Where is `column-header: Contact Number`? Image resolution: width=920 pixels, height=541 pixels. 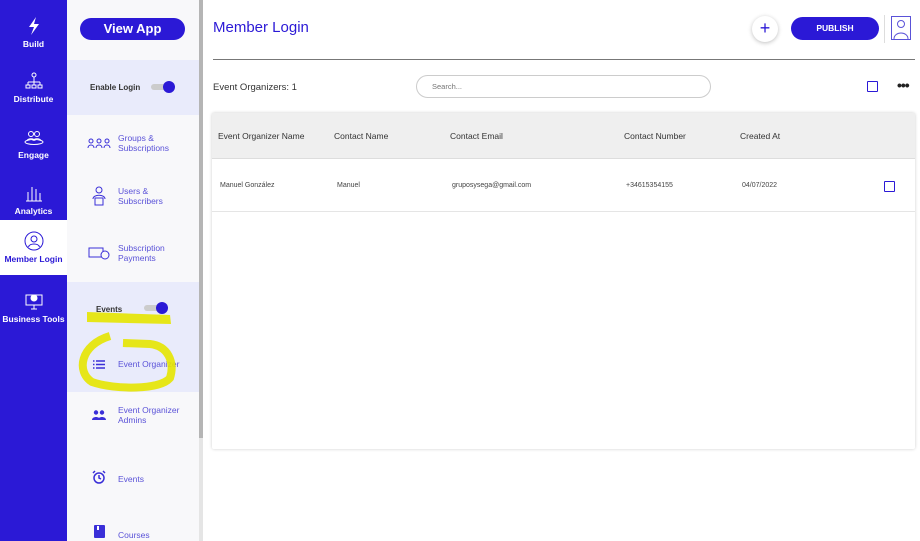
column-header: Contact Number is located at coordinates (655, 136).